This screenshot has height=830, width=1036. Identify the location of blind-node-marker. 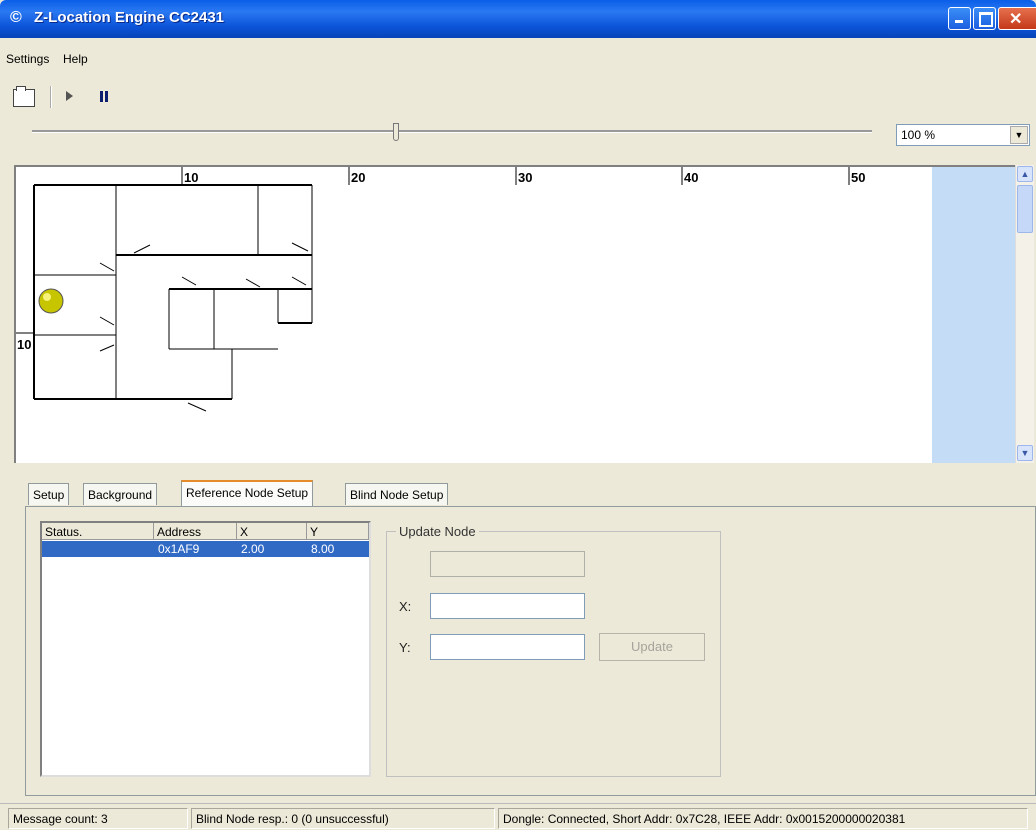
(51, 301).